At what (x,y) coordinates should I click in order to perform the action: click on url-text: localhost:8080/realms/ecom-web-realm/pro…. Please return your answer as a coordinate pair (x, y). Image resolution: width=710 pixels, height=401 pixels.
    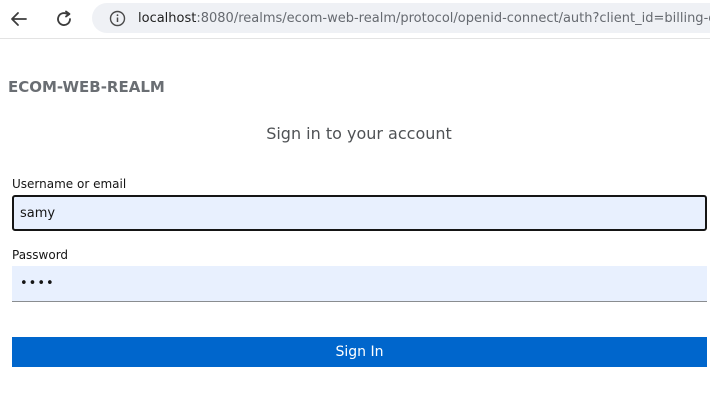
    Looking at the image, I should click on (424, 18).